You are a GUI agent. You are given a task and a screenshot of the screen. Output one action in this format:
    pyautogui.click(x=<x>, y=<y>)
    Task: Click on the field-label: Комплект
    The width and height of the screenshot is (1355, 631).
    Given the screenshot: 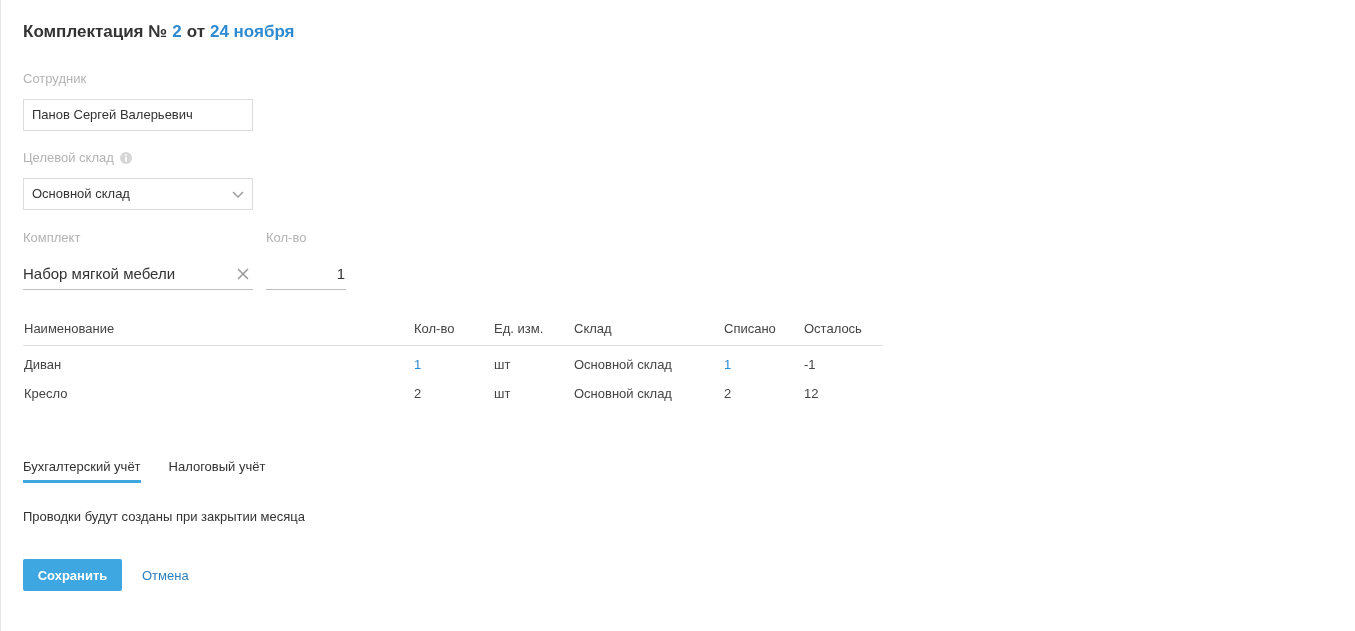 What is the action you would take?
    pyautogui.click(x=52, y=238)
    